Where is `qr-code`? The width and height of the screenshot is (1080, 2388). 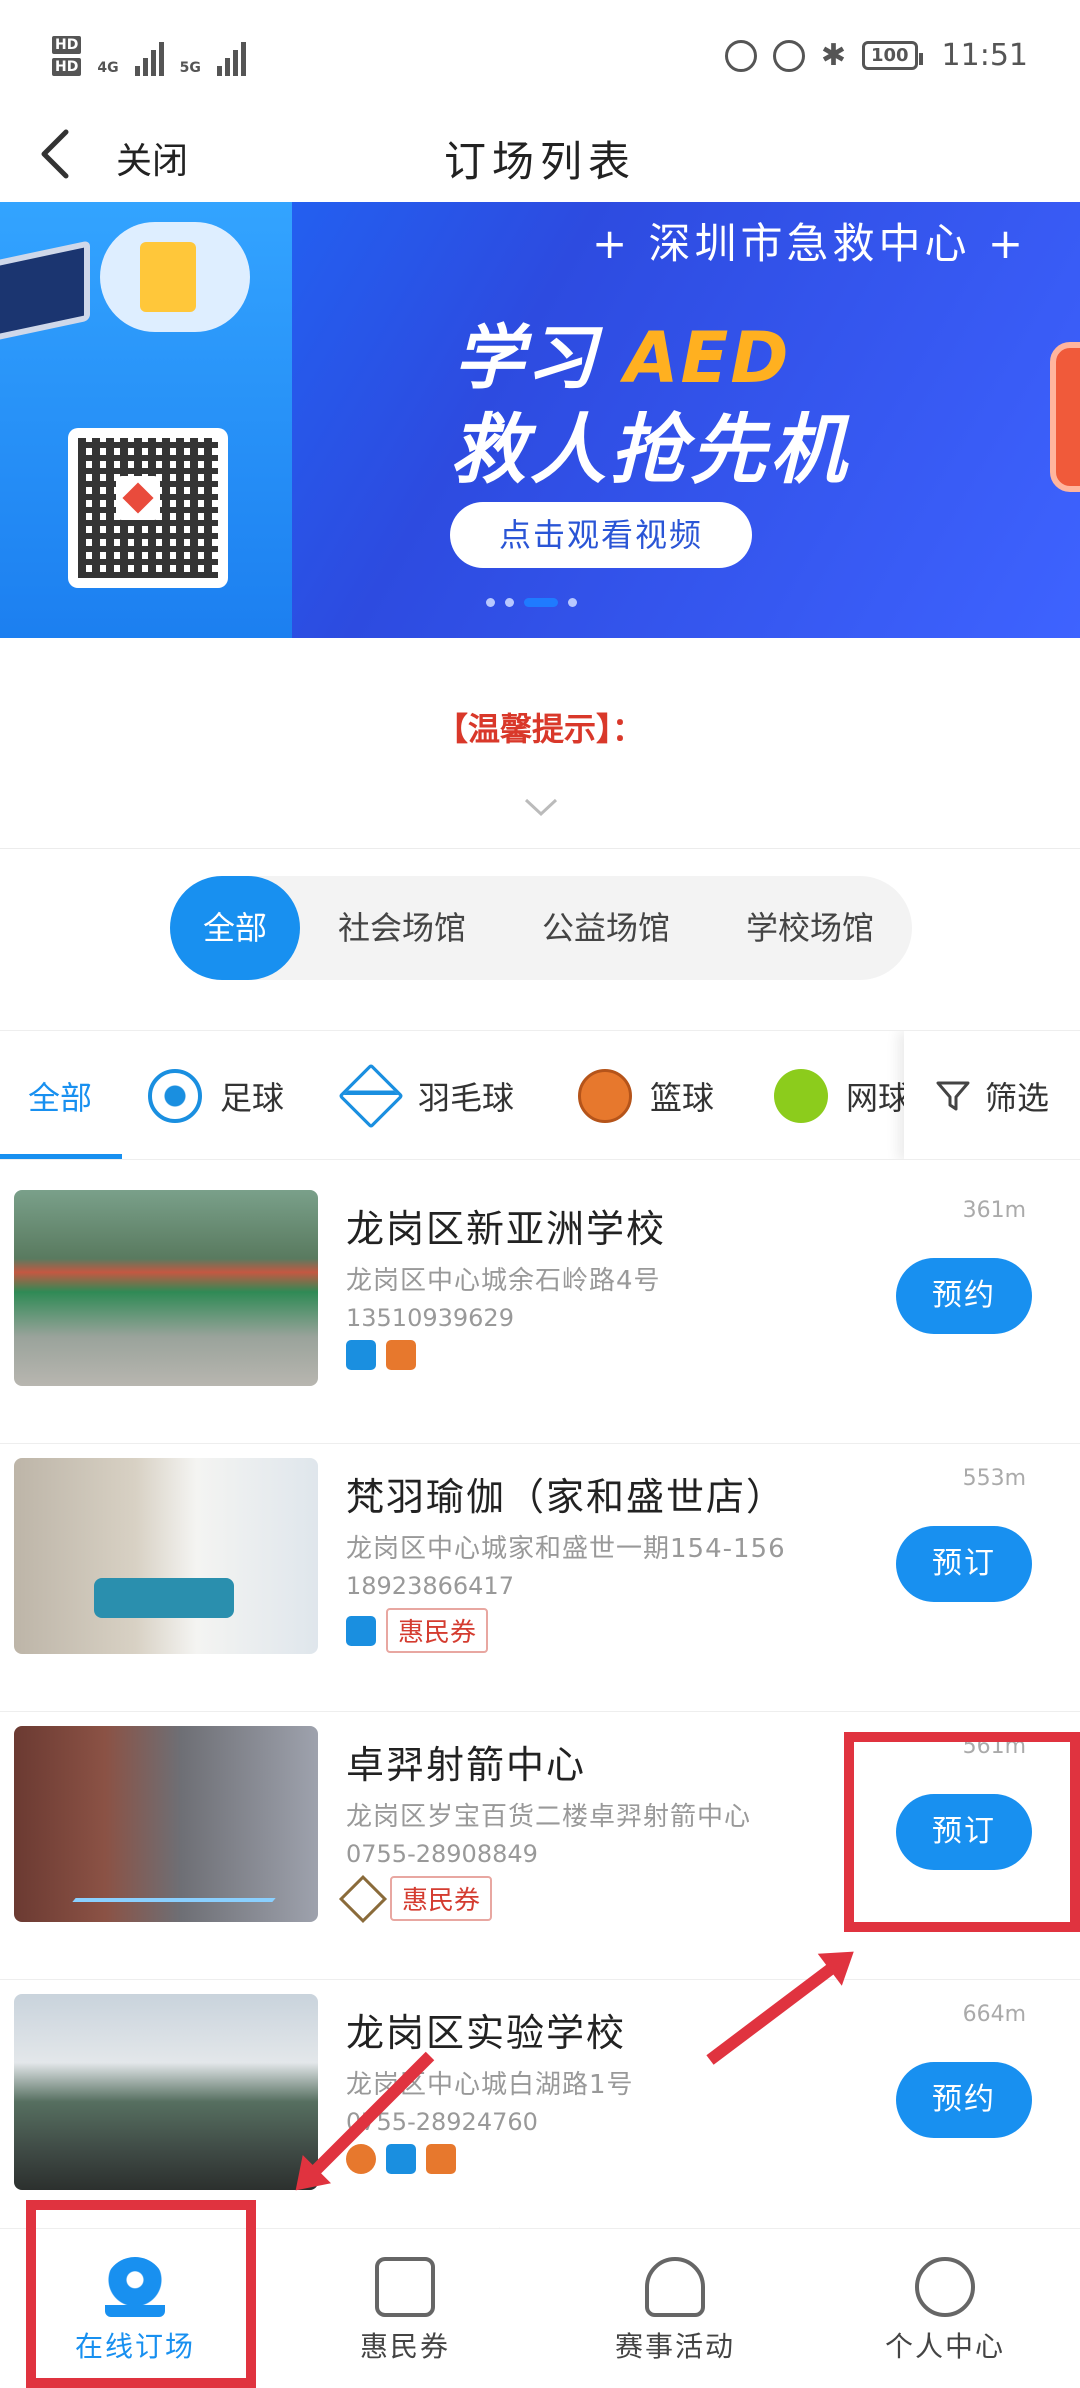
qr-code is located at coordinates (148, 508).